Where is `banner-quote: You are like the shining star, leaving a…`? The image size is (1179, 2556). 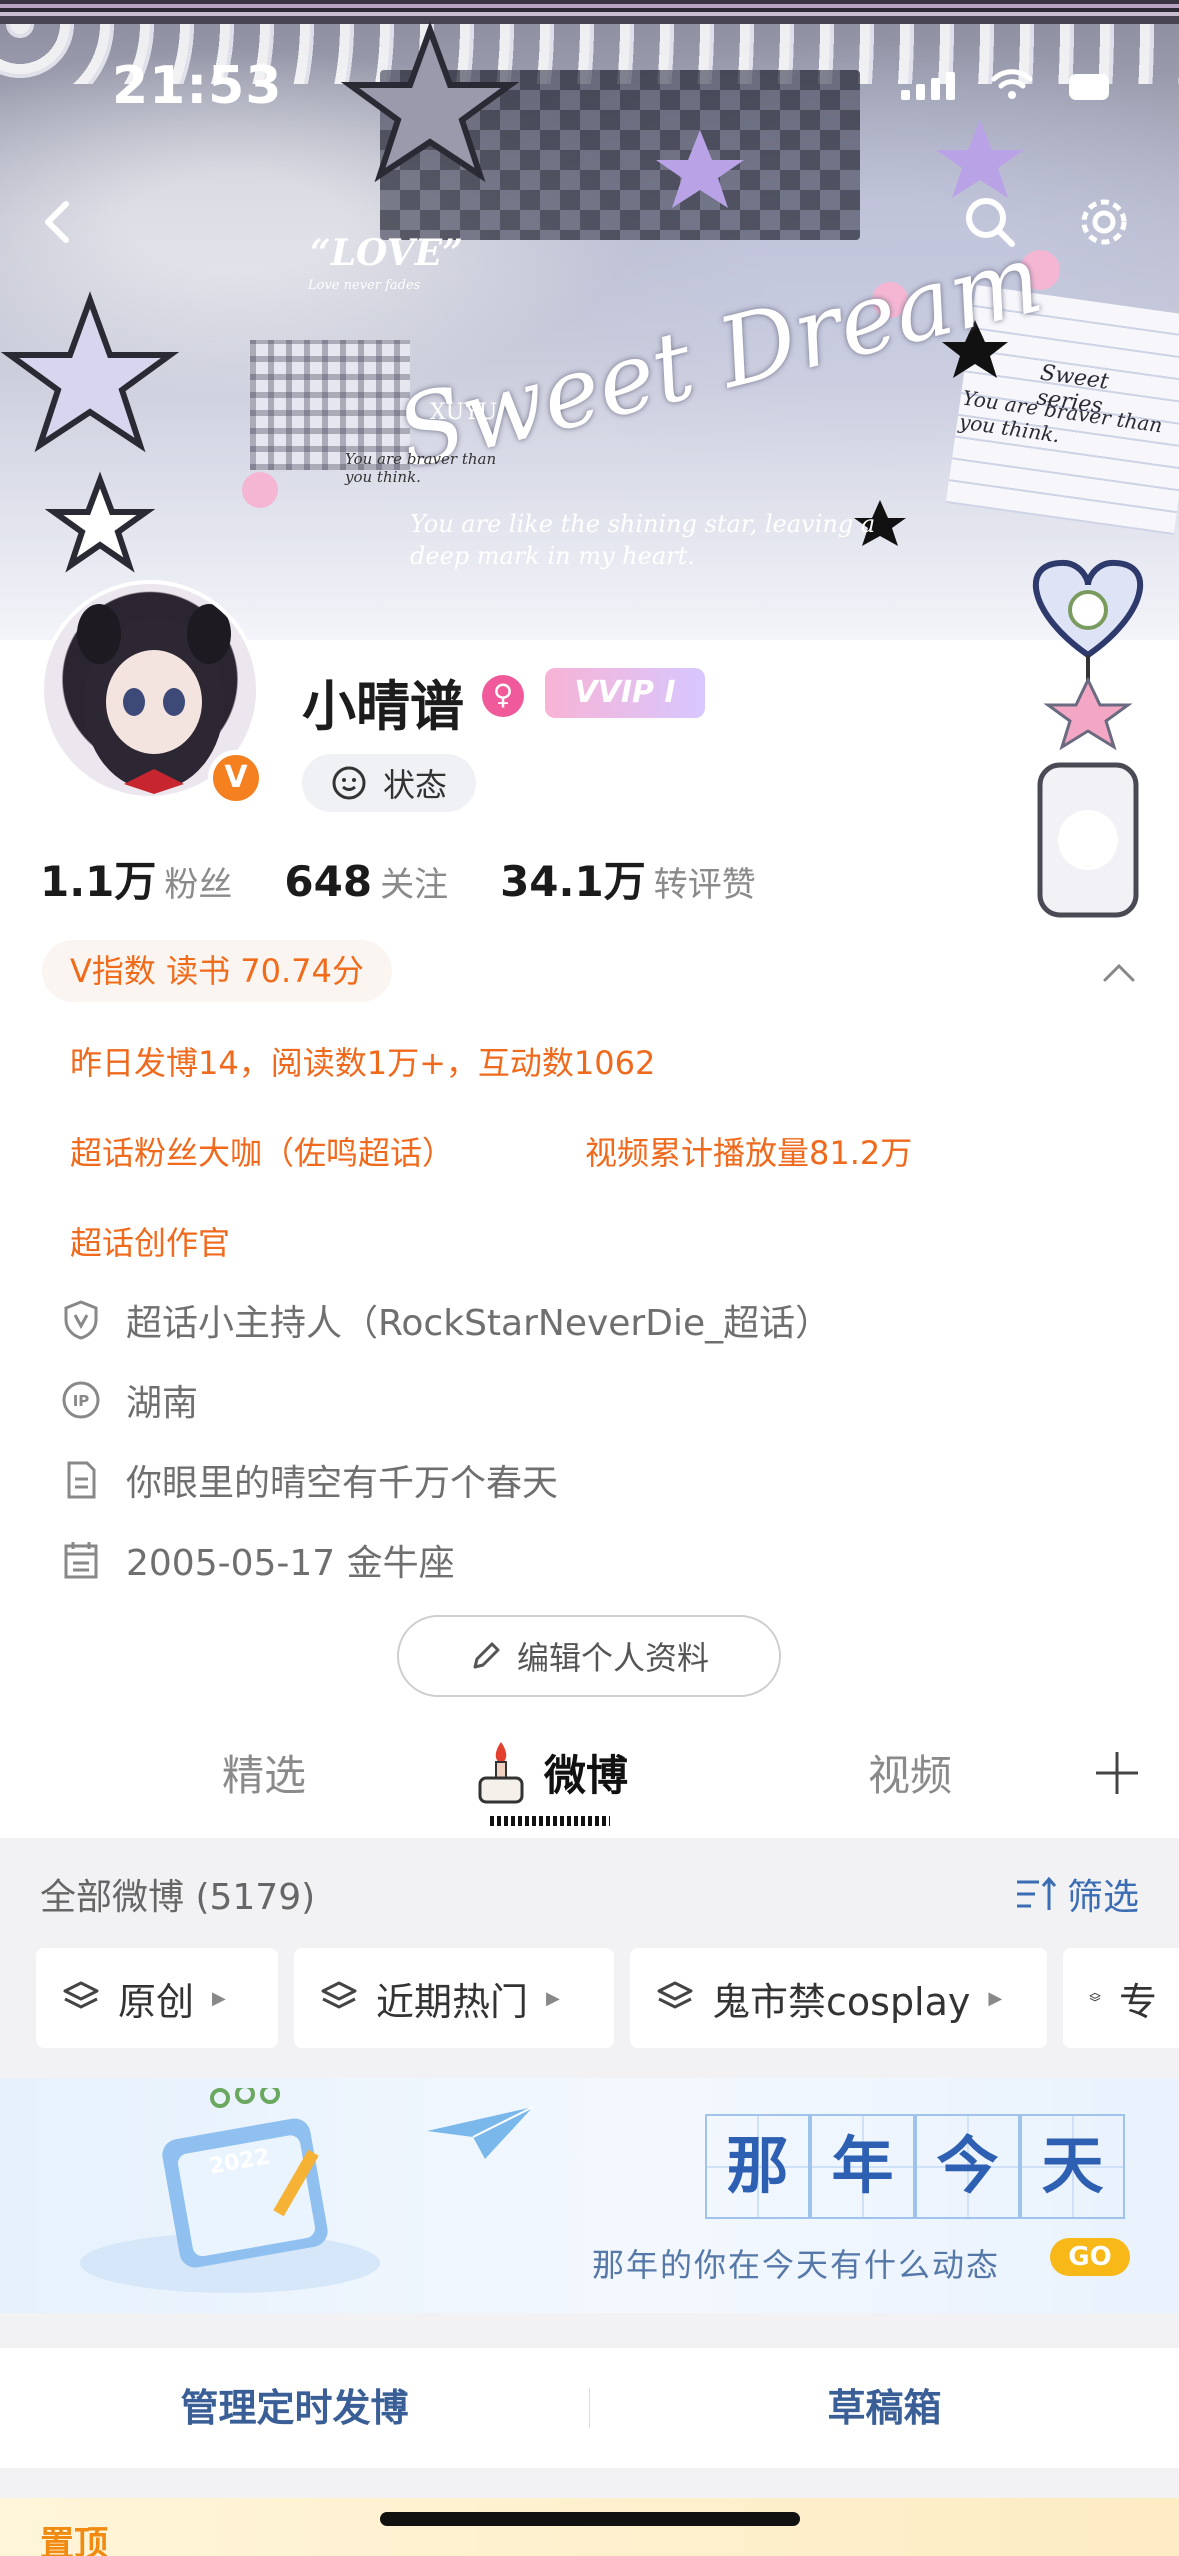 banner-quote: You are like the shining star, leaving a… is located at coordinates (643, 540).